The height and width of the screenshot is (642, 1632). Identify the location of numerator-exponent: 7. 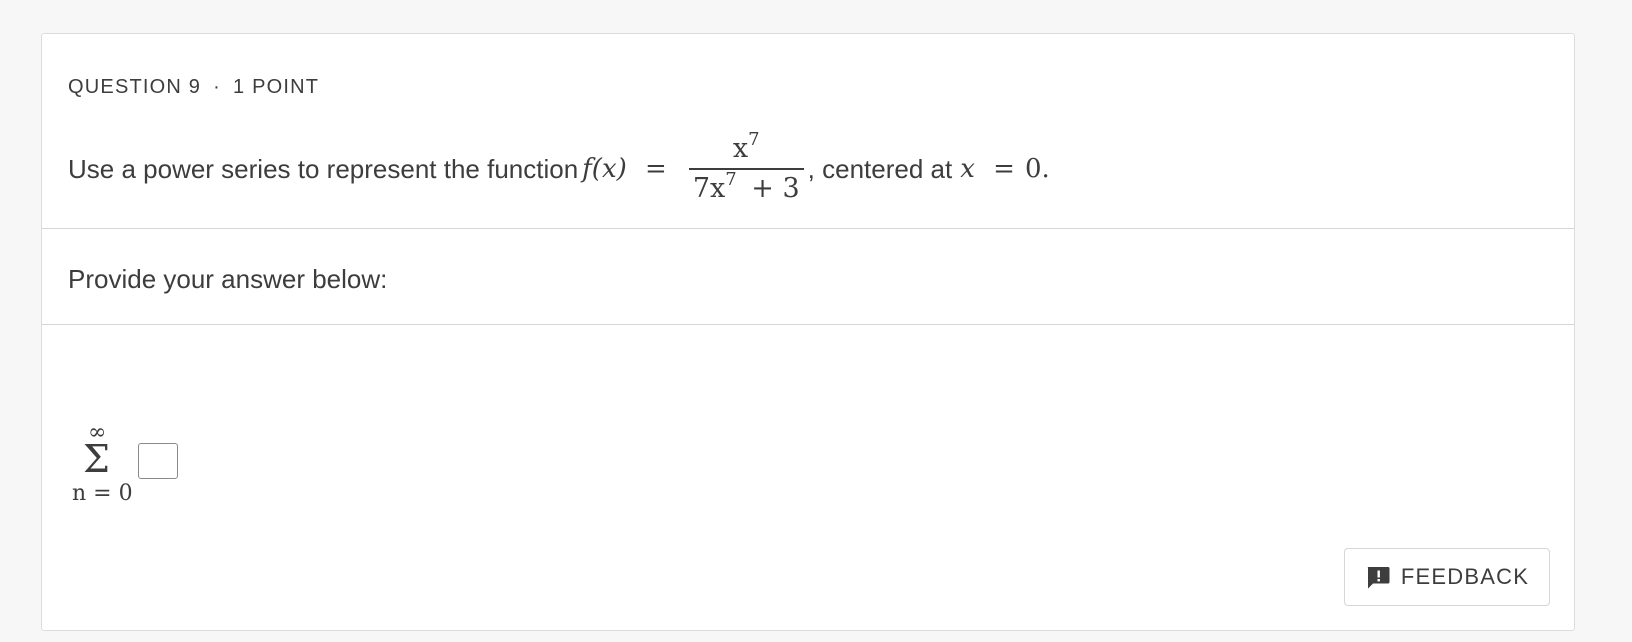
(754, 139).